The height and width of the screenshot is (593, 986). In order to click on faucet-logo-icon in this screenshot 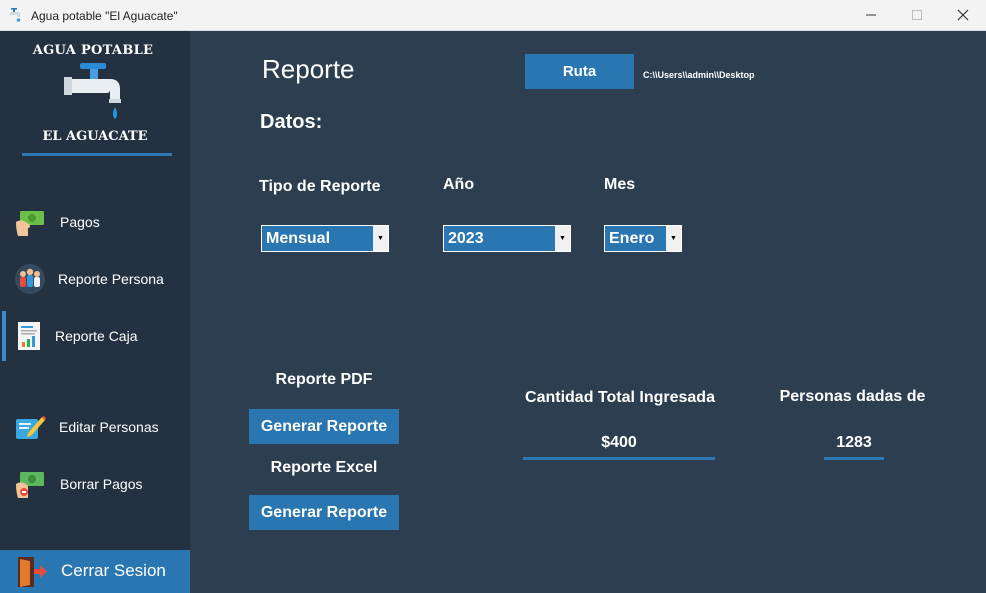, I will do `click(92, 91)`.